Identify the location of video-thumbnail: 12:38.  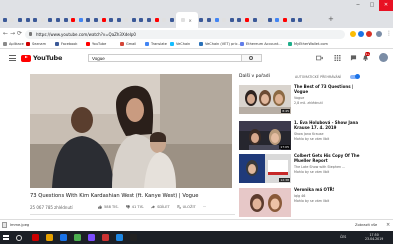
(265, 168).